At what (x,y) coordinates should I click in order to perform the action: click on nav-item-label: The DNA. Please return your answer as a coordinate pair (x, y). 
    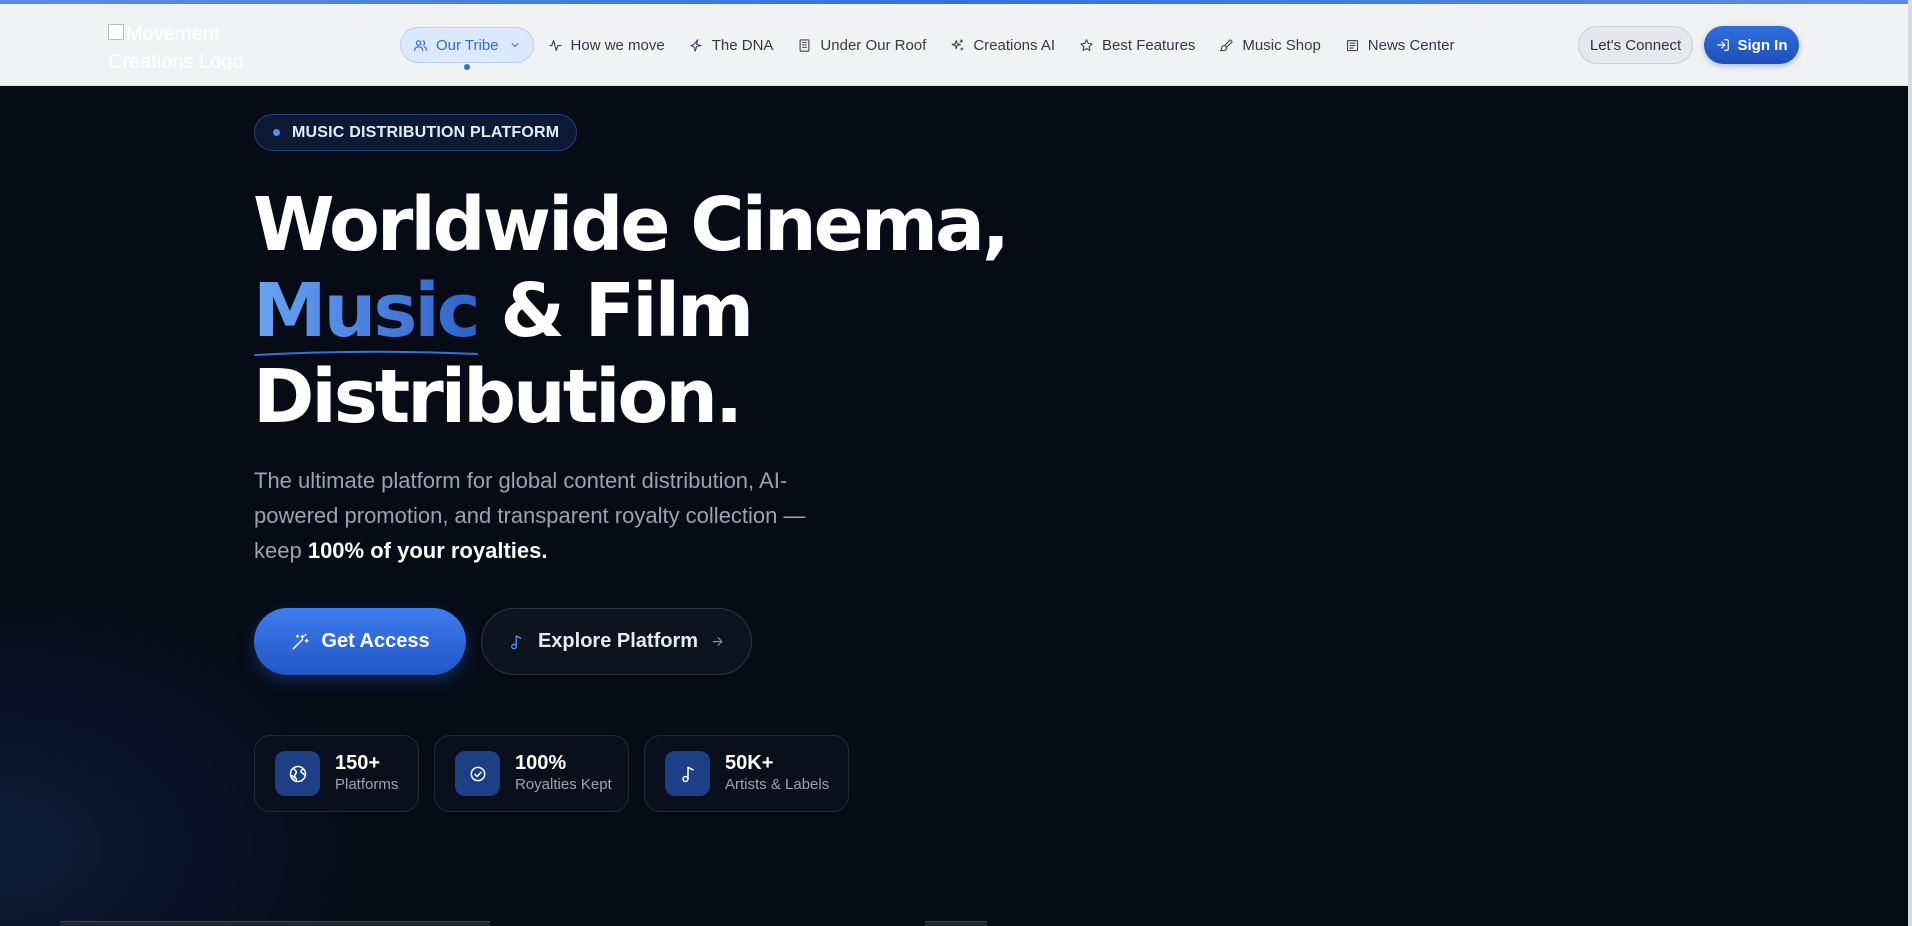
    Looking at the image, I should click on (742, 45).